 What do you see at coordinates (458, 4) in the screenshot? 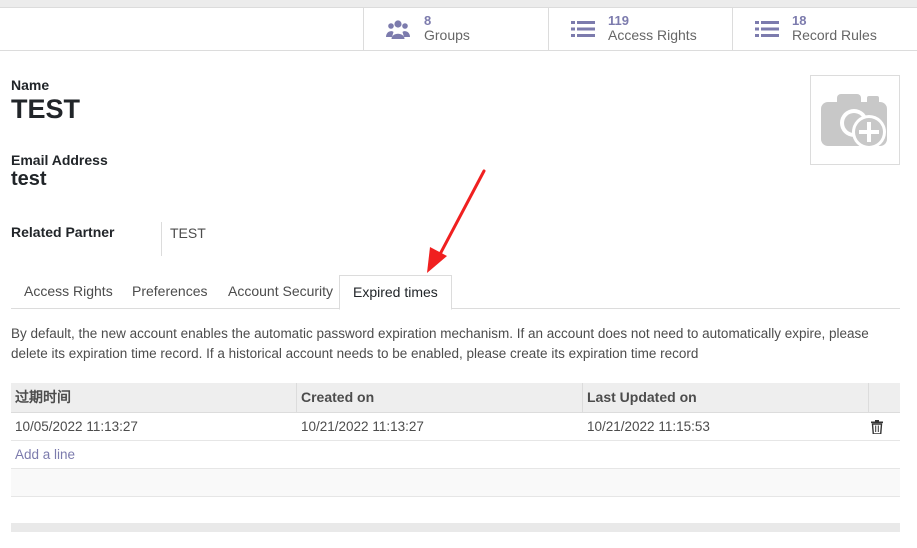
I see `top-strip` at bounding box center [458, 4].